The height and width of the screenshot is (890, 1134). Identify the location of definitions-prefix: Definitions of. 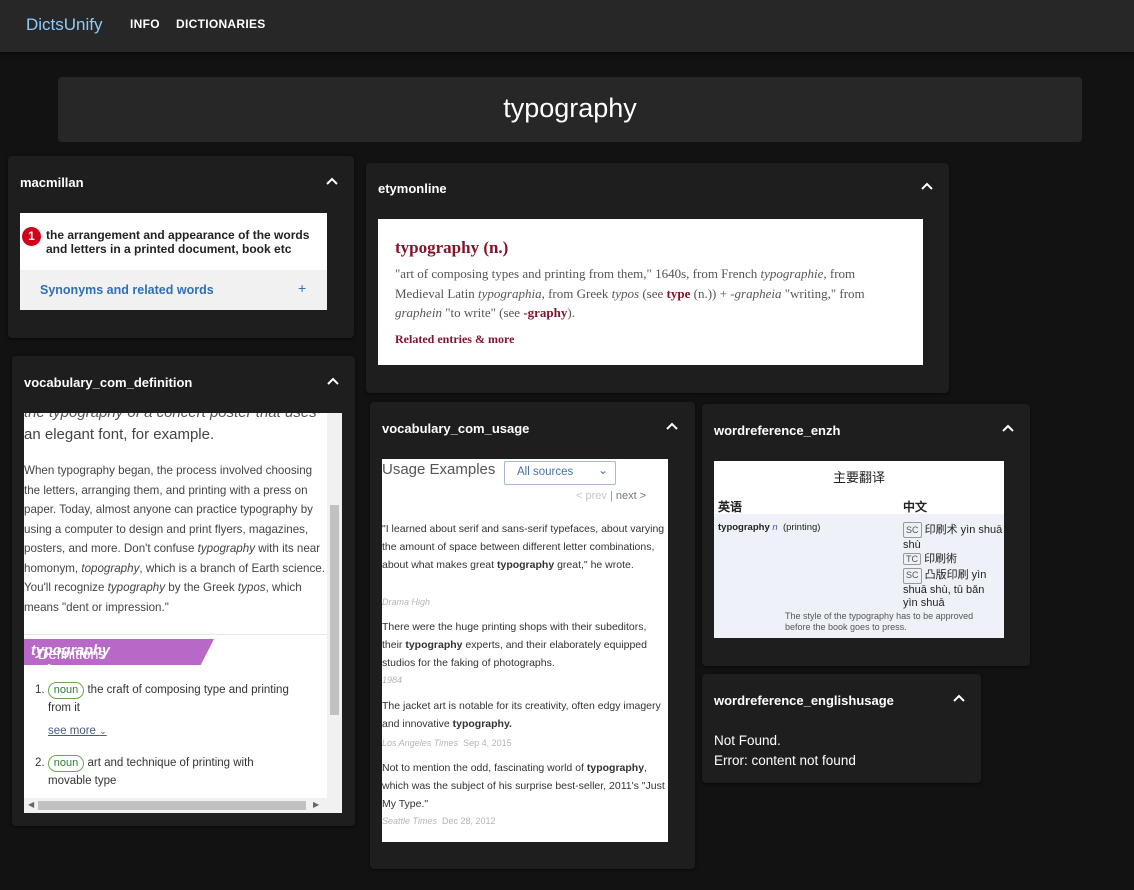
(72, 663).